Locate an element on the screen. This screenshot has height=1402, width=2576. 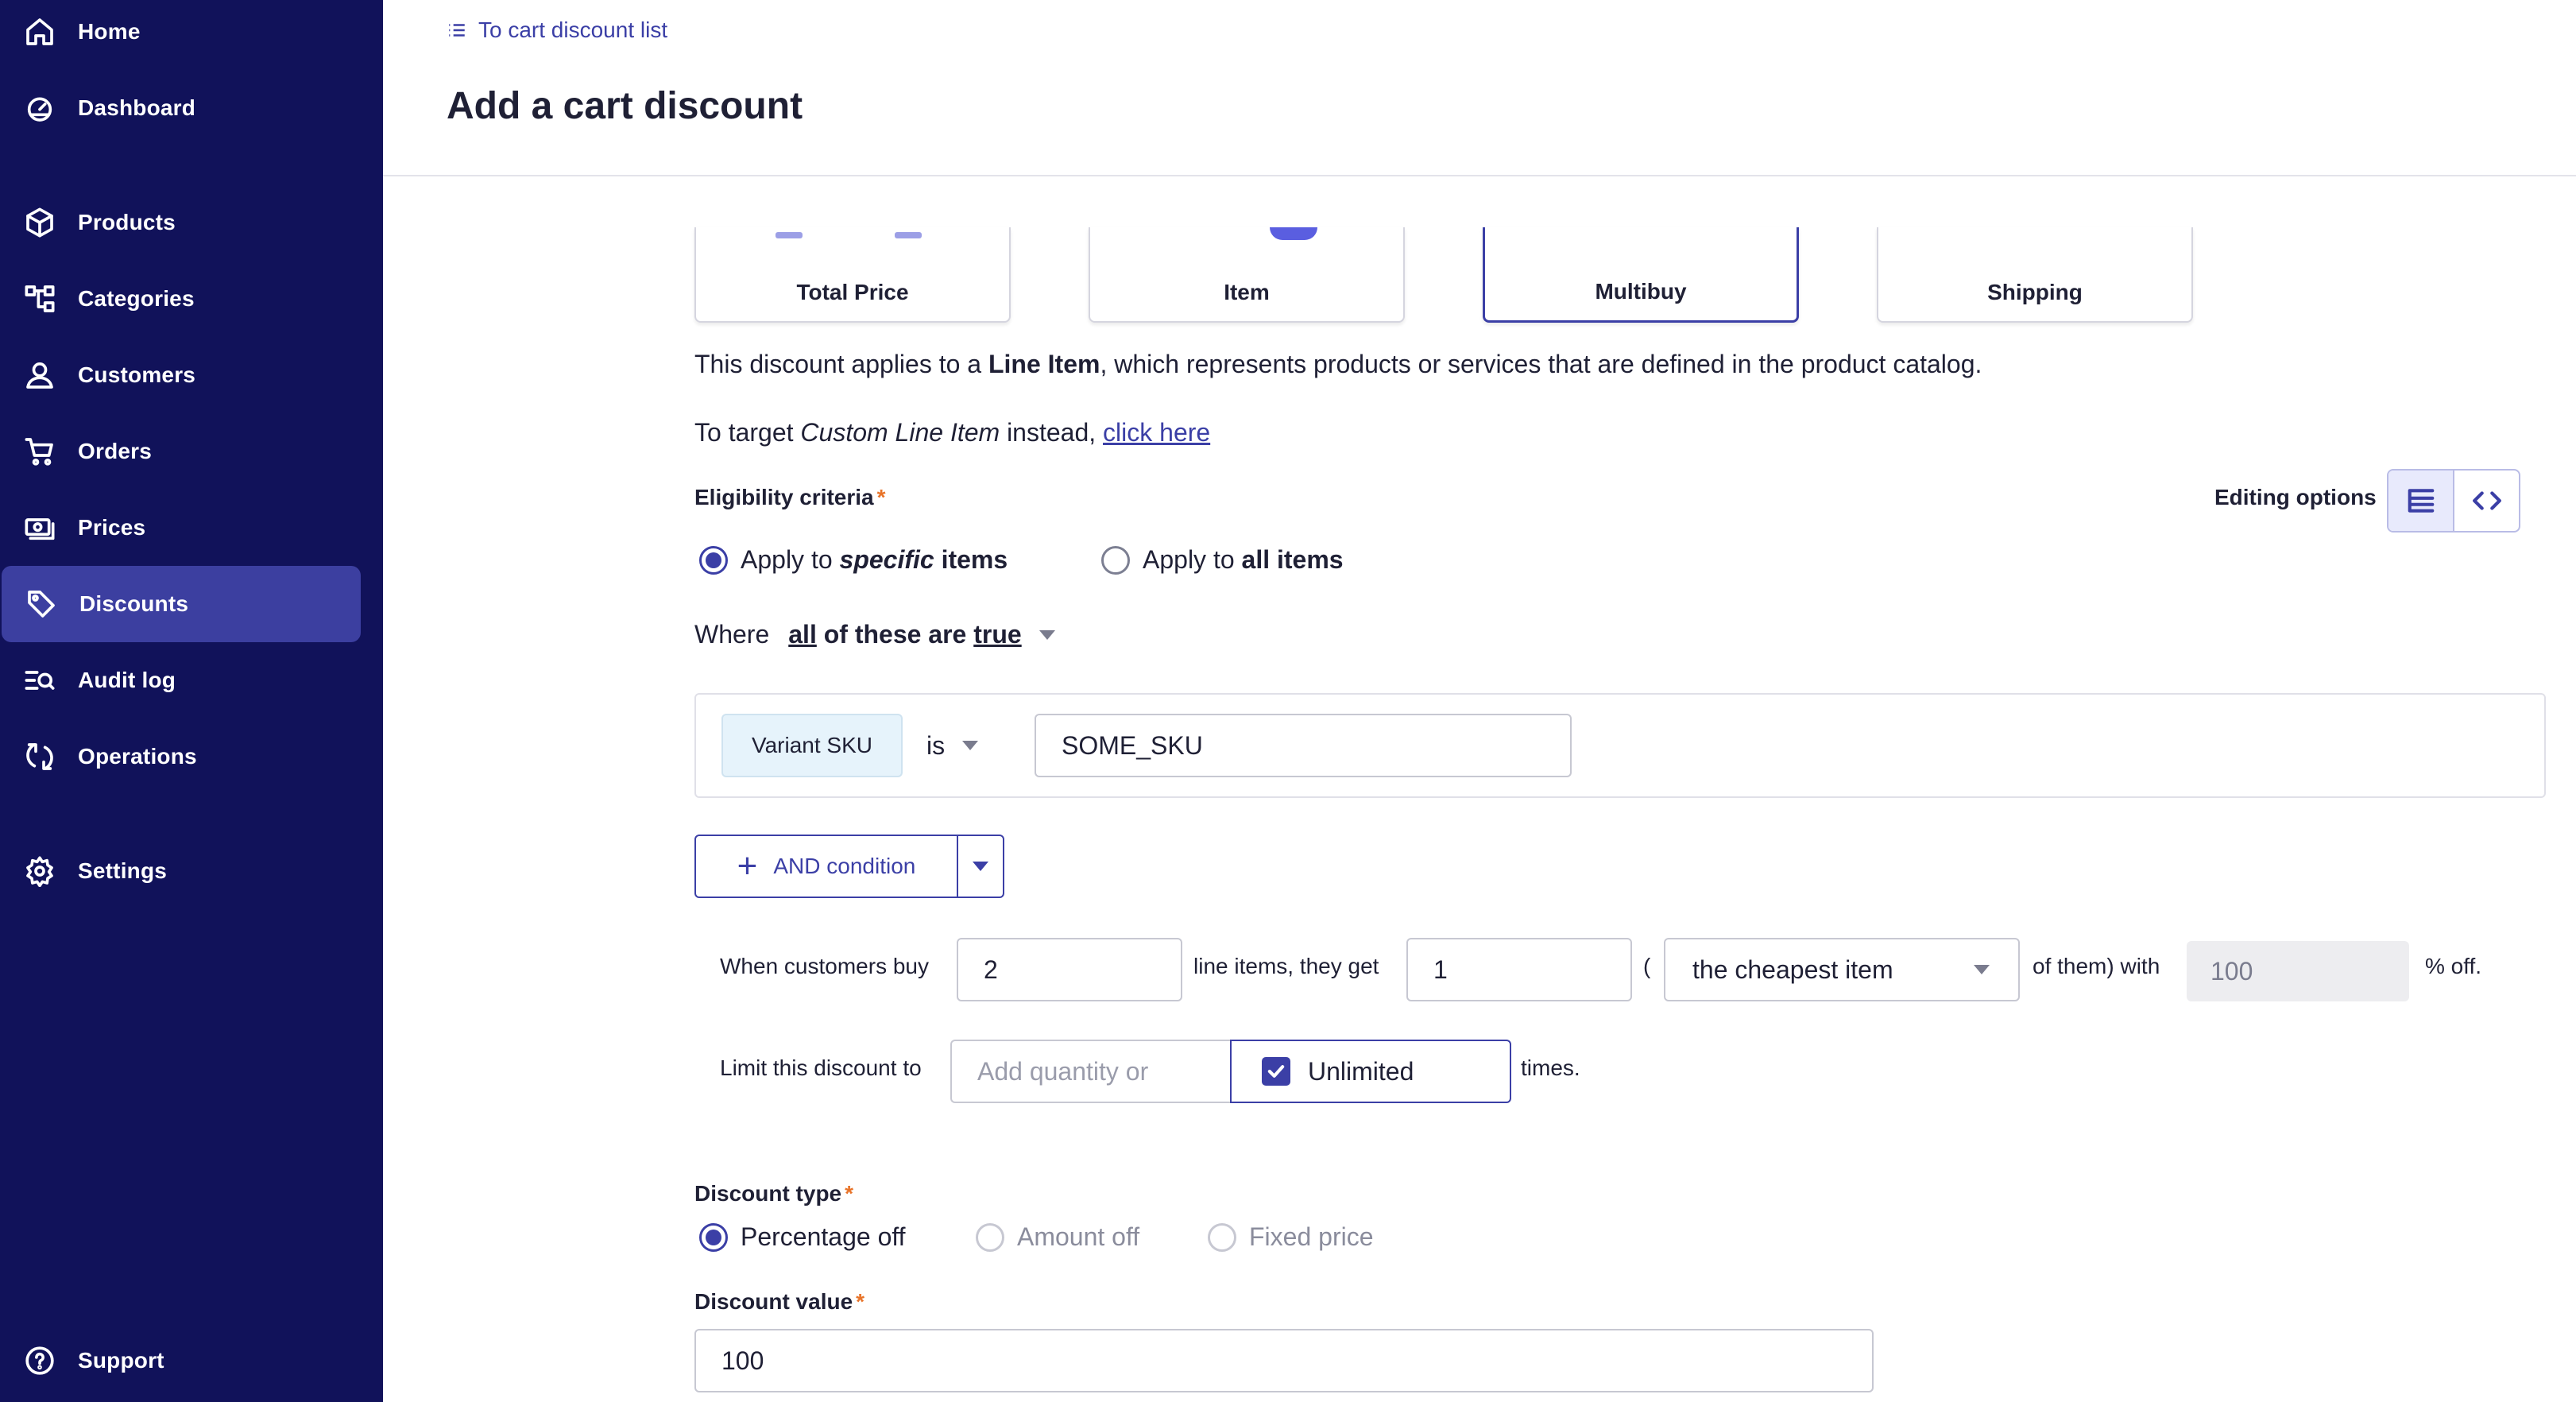
list-icon is located at coordinates (457, 31).